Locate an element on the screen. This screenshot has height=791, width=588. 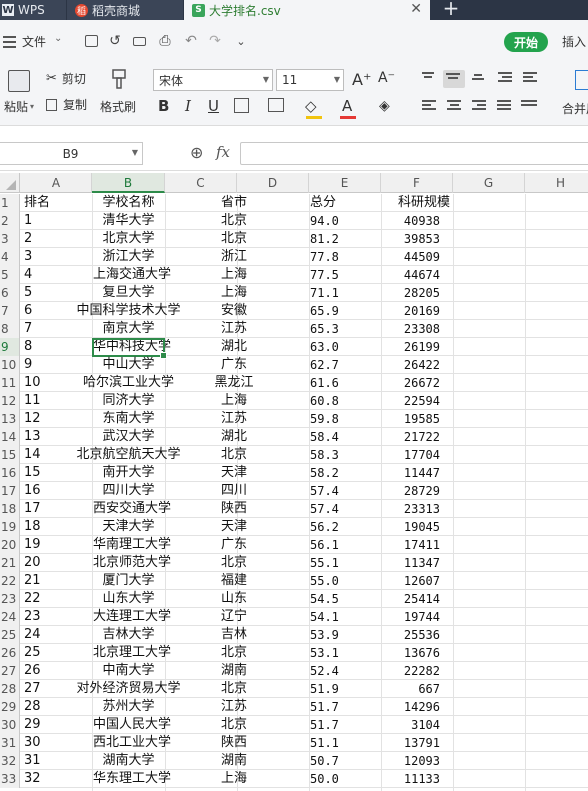
cell-research-scale: 25414 is located at coordinates (410, 599).